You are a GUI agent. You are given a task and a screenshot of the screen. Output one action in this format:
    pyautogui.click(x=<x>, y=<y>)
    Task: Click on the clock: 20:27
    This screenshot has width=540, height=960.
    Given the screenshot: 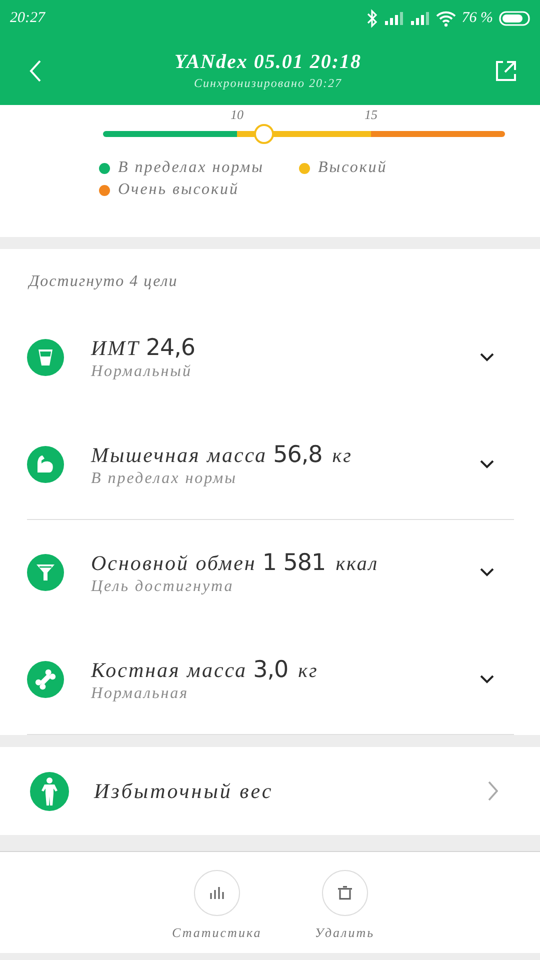 What is the action you would take?
    pyautogui.click(x=27, y=18)
    